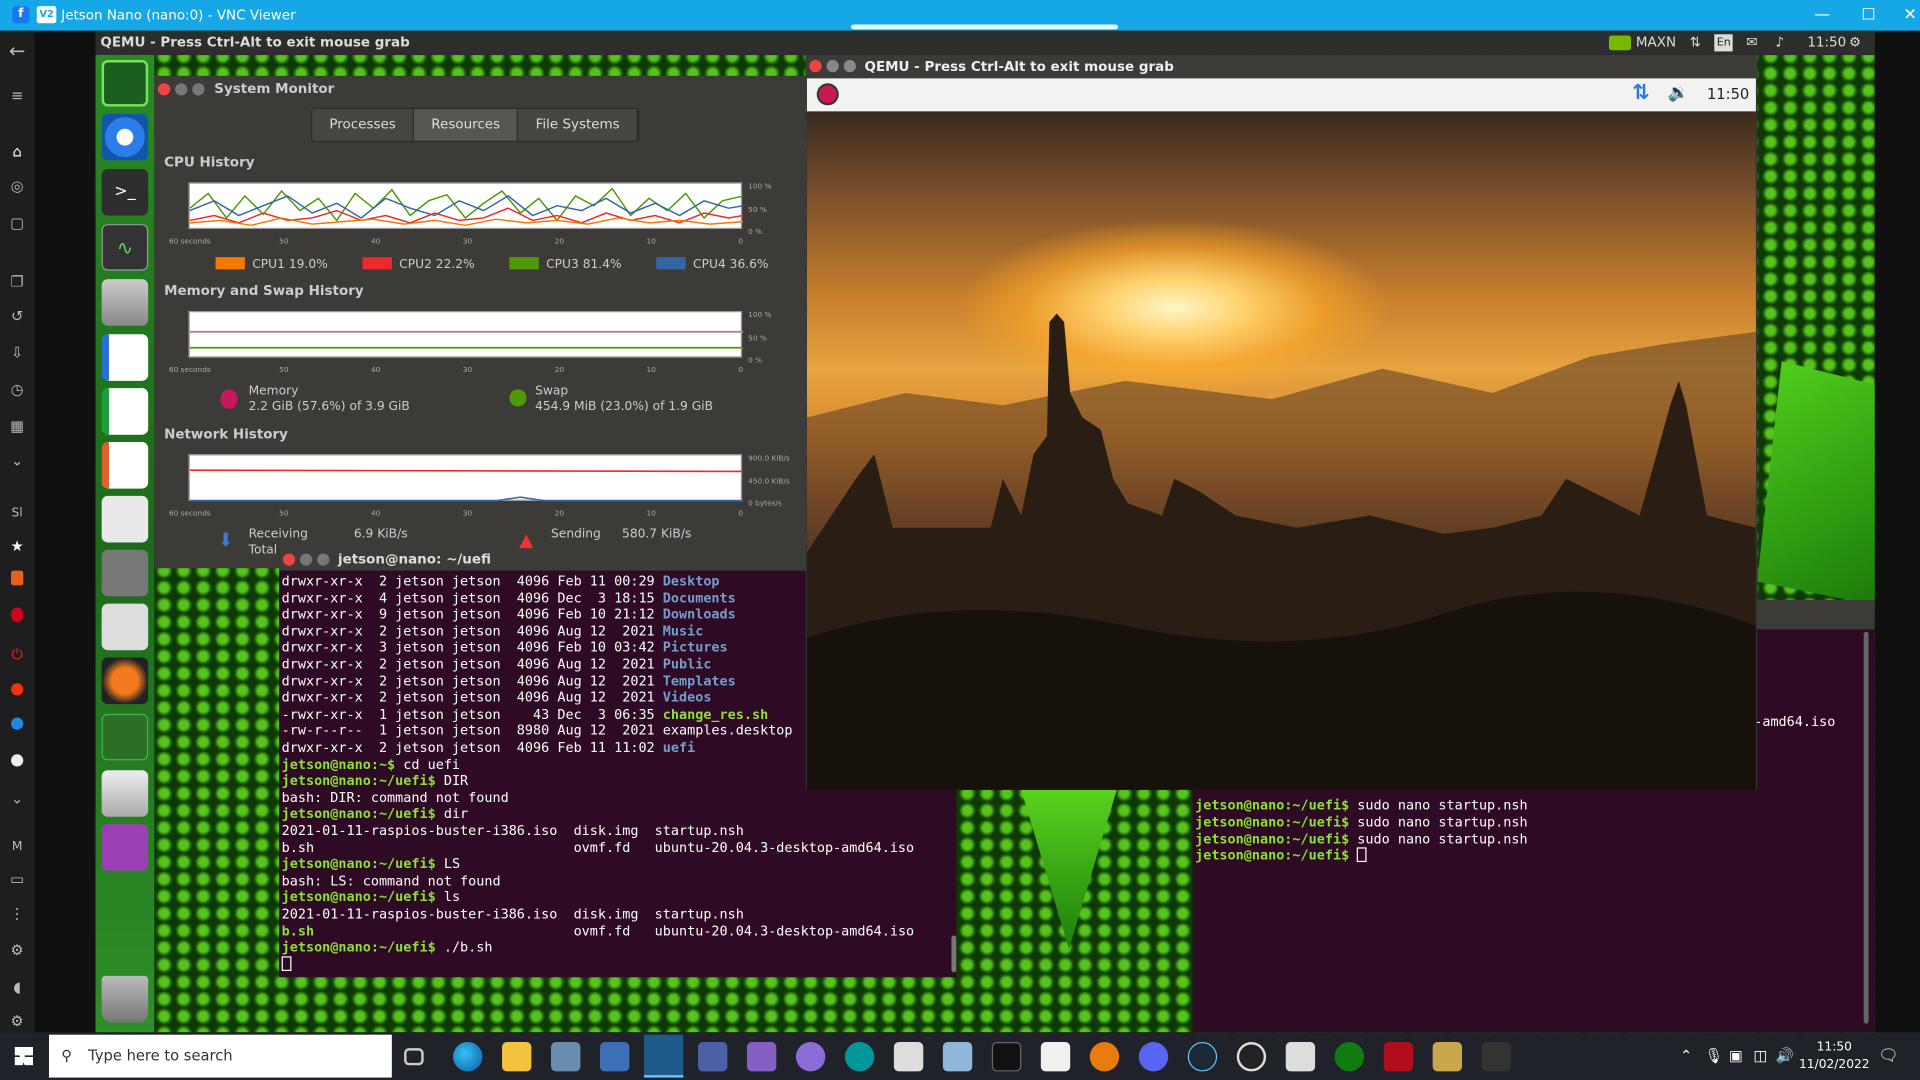  I want to click on terminal-icon: >_, so click(125, 192).